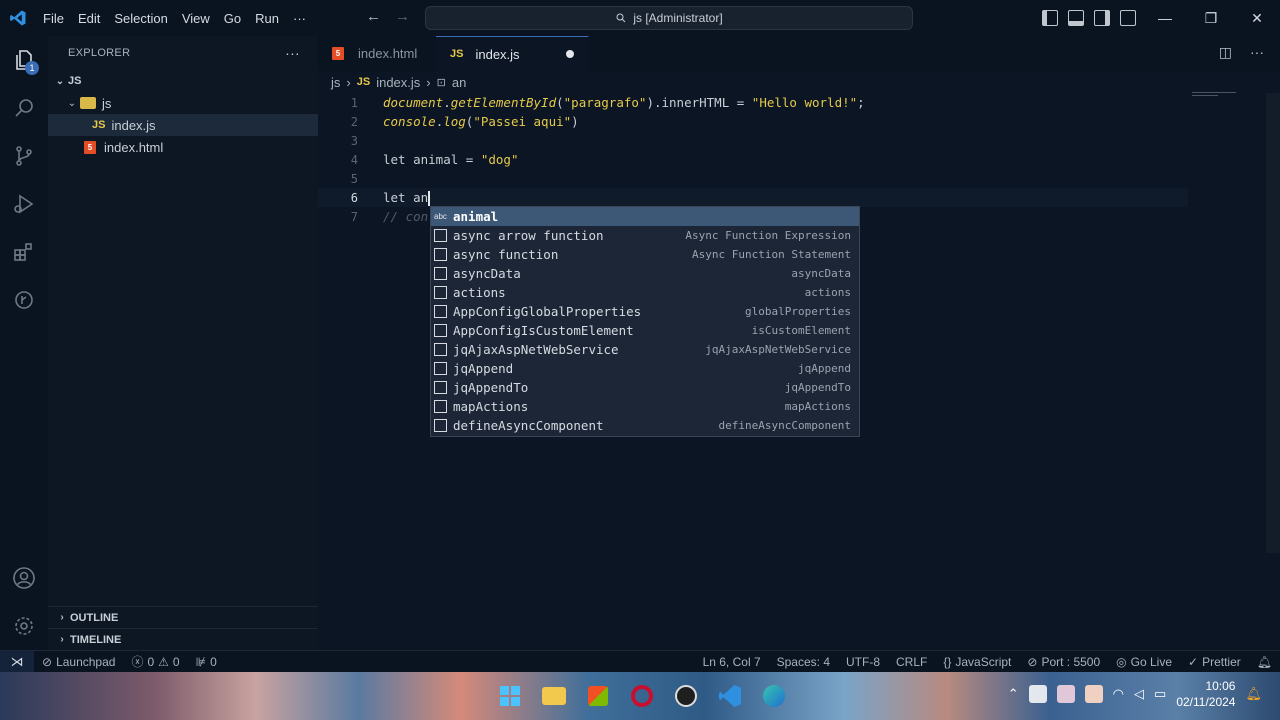  What do you see at coordinates (1273, 323) in the screenshot?
I see `vertical-scrollbar` at bounding box center [1273, 323].